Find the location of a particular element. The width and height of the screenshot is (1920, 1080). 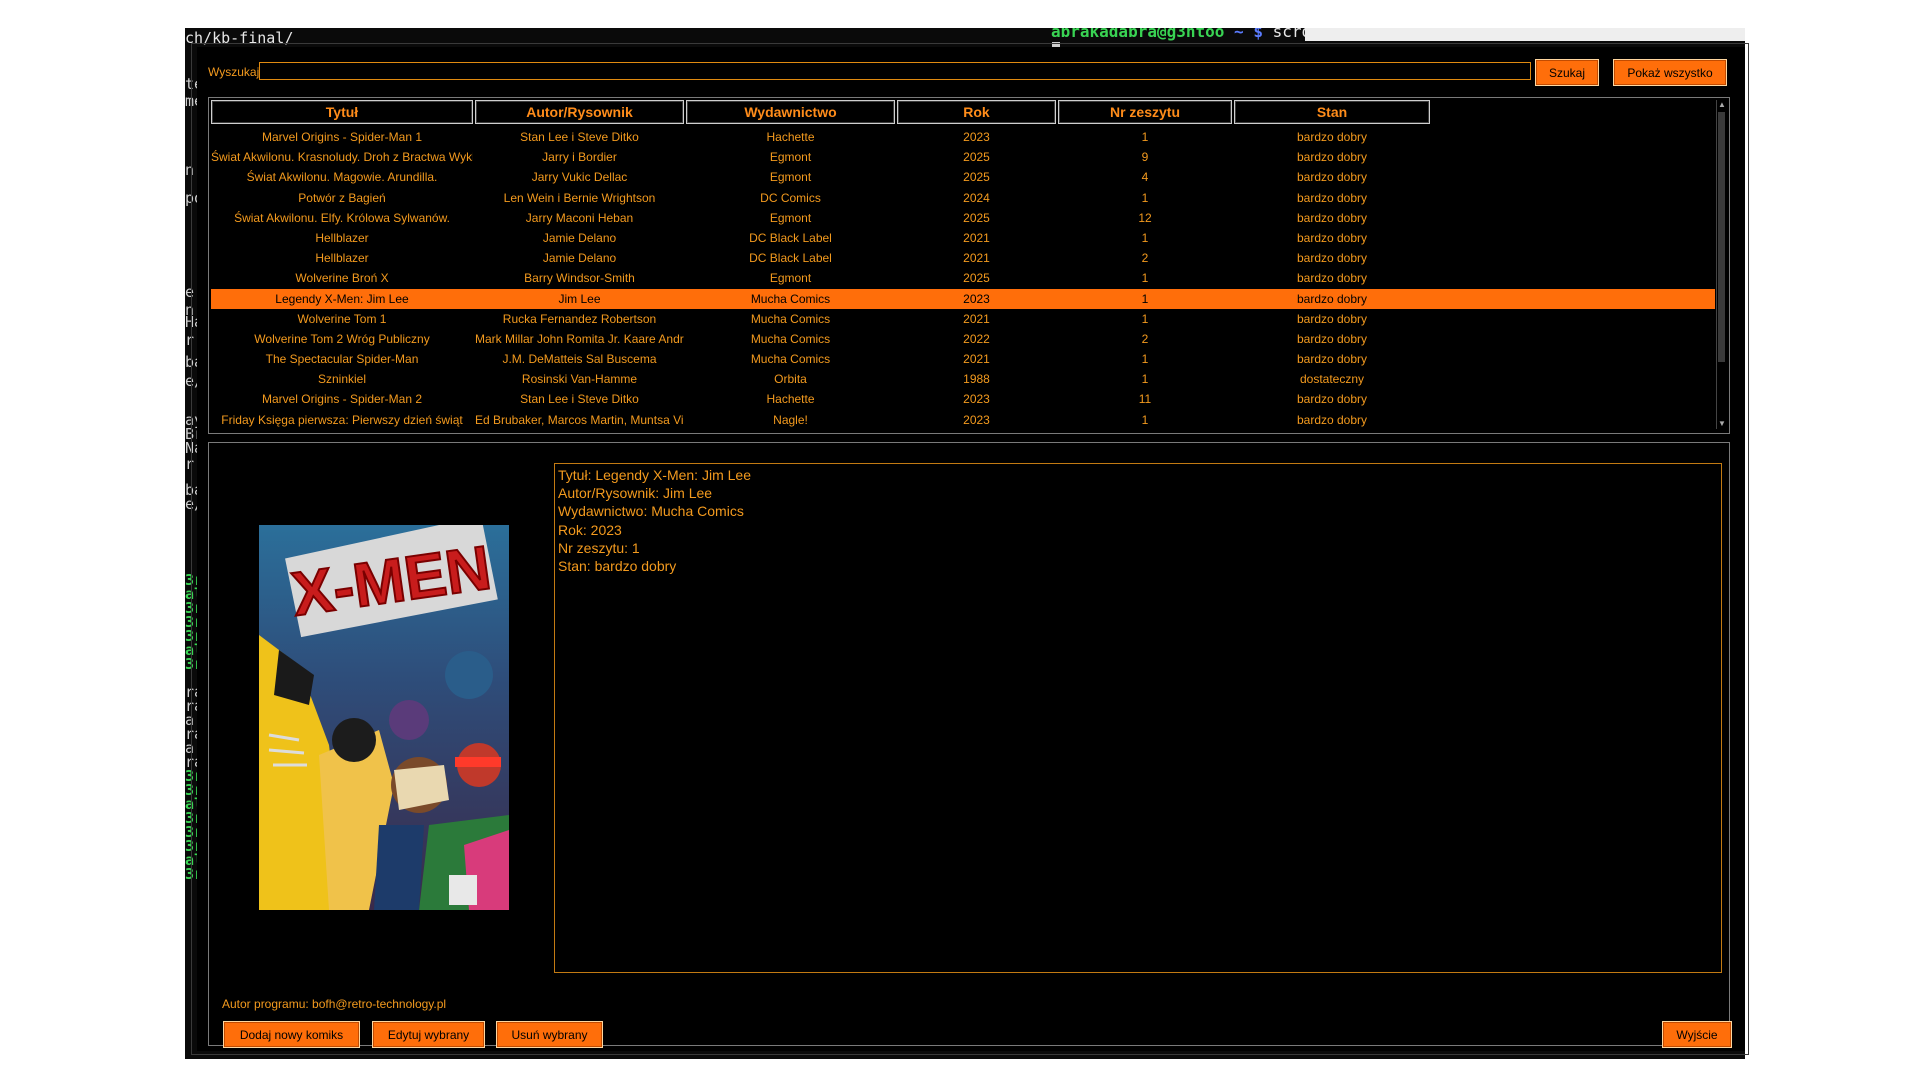

terminal-dollar: $ is located at coordinates (1258, 34).